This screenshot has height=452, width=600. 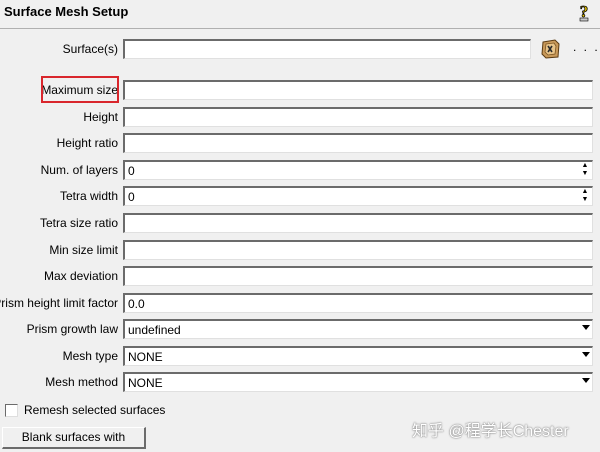 I want to click on row-height-ratio: Height ratio, so click(x=300, y=144).